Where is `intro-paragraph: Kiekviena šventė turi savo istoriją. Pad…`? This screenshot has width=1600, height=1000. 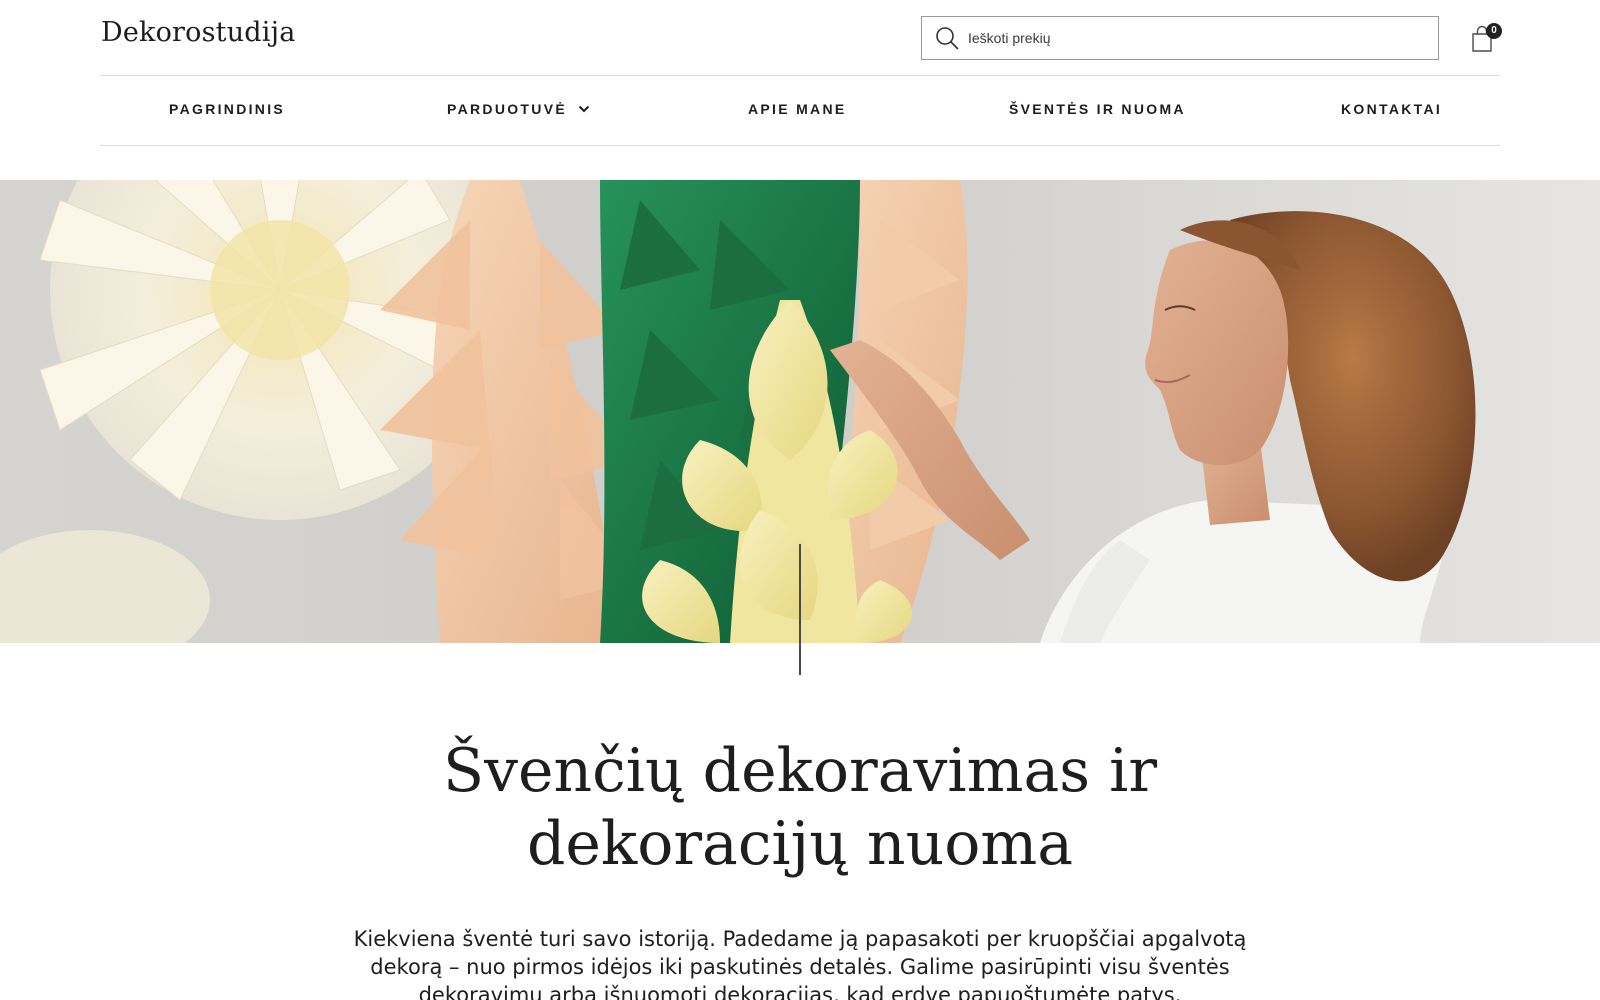 intro-paragraph: Kiekviena šventė turi savo istoriją. Pad… is located at coordinates (800, 963).